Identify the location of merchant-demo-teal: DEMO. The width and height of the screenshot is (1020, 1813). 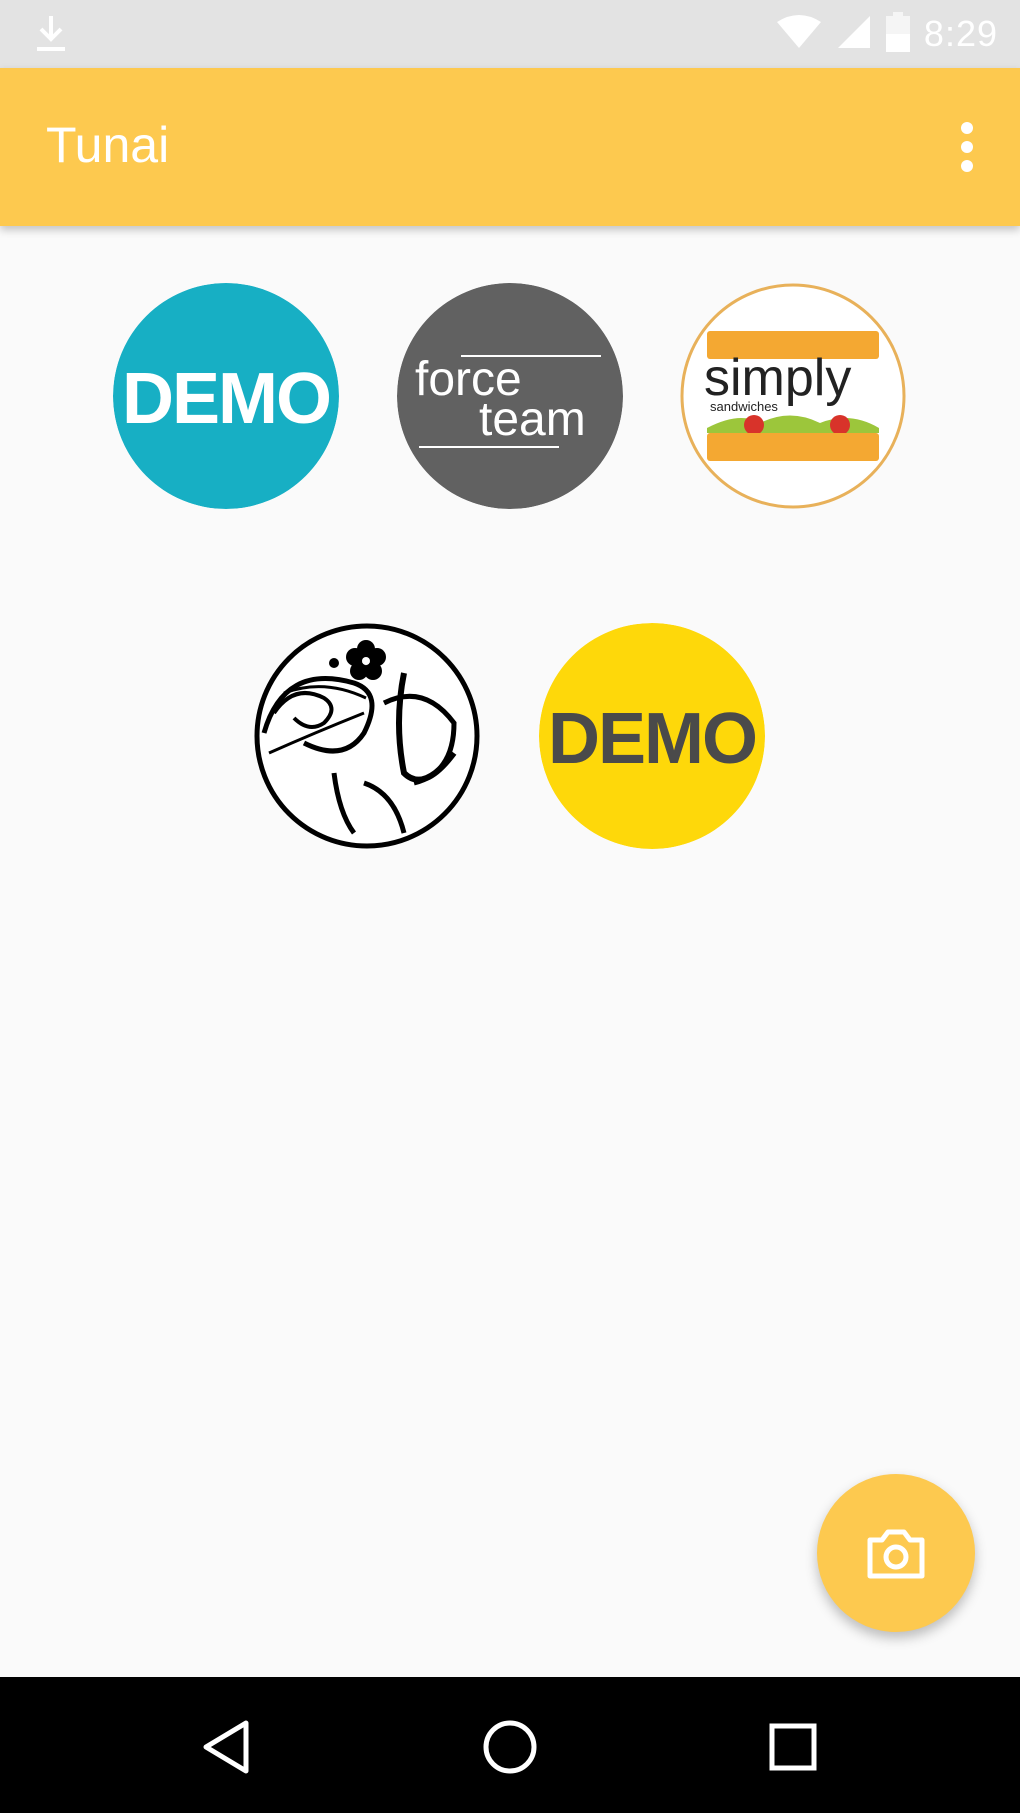
(226, 396).